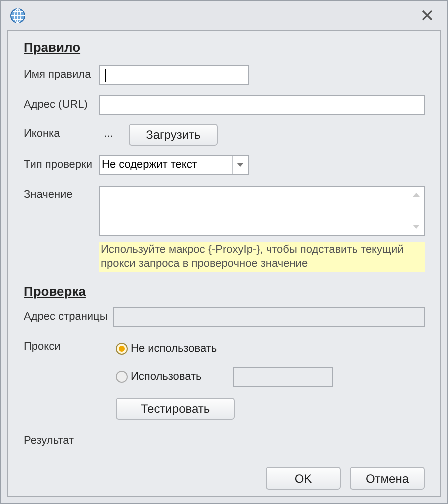 This screenshot has width=448, height=504. What do you see at coordinates (416, 227) in the screenshot?
I see `scroll-down-icon` at bounding box center [416, 227].